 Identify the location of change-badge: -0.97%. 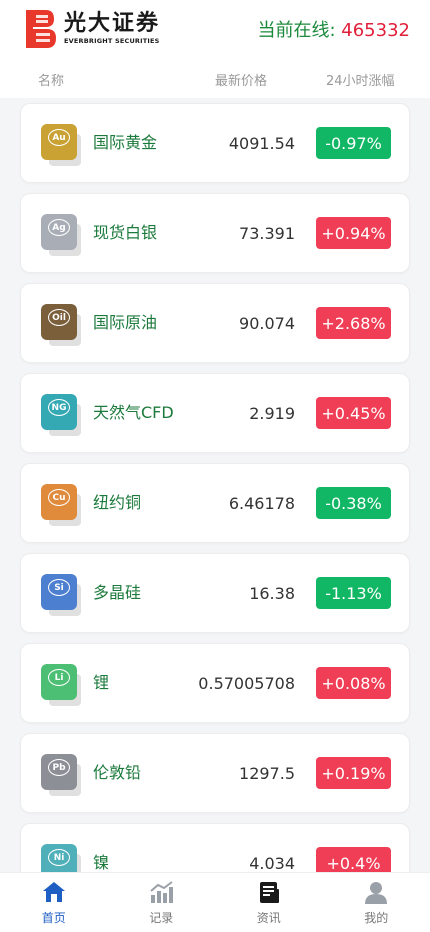
(353, 143).